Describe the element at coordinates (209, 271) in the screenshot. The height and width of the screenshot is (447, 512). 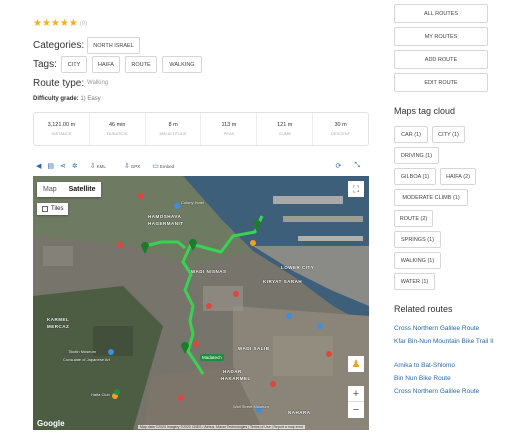
I see `map-label: WADI NISNAS` at that location.